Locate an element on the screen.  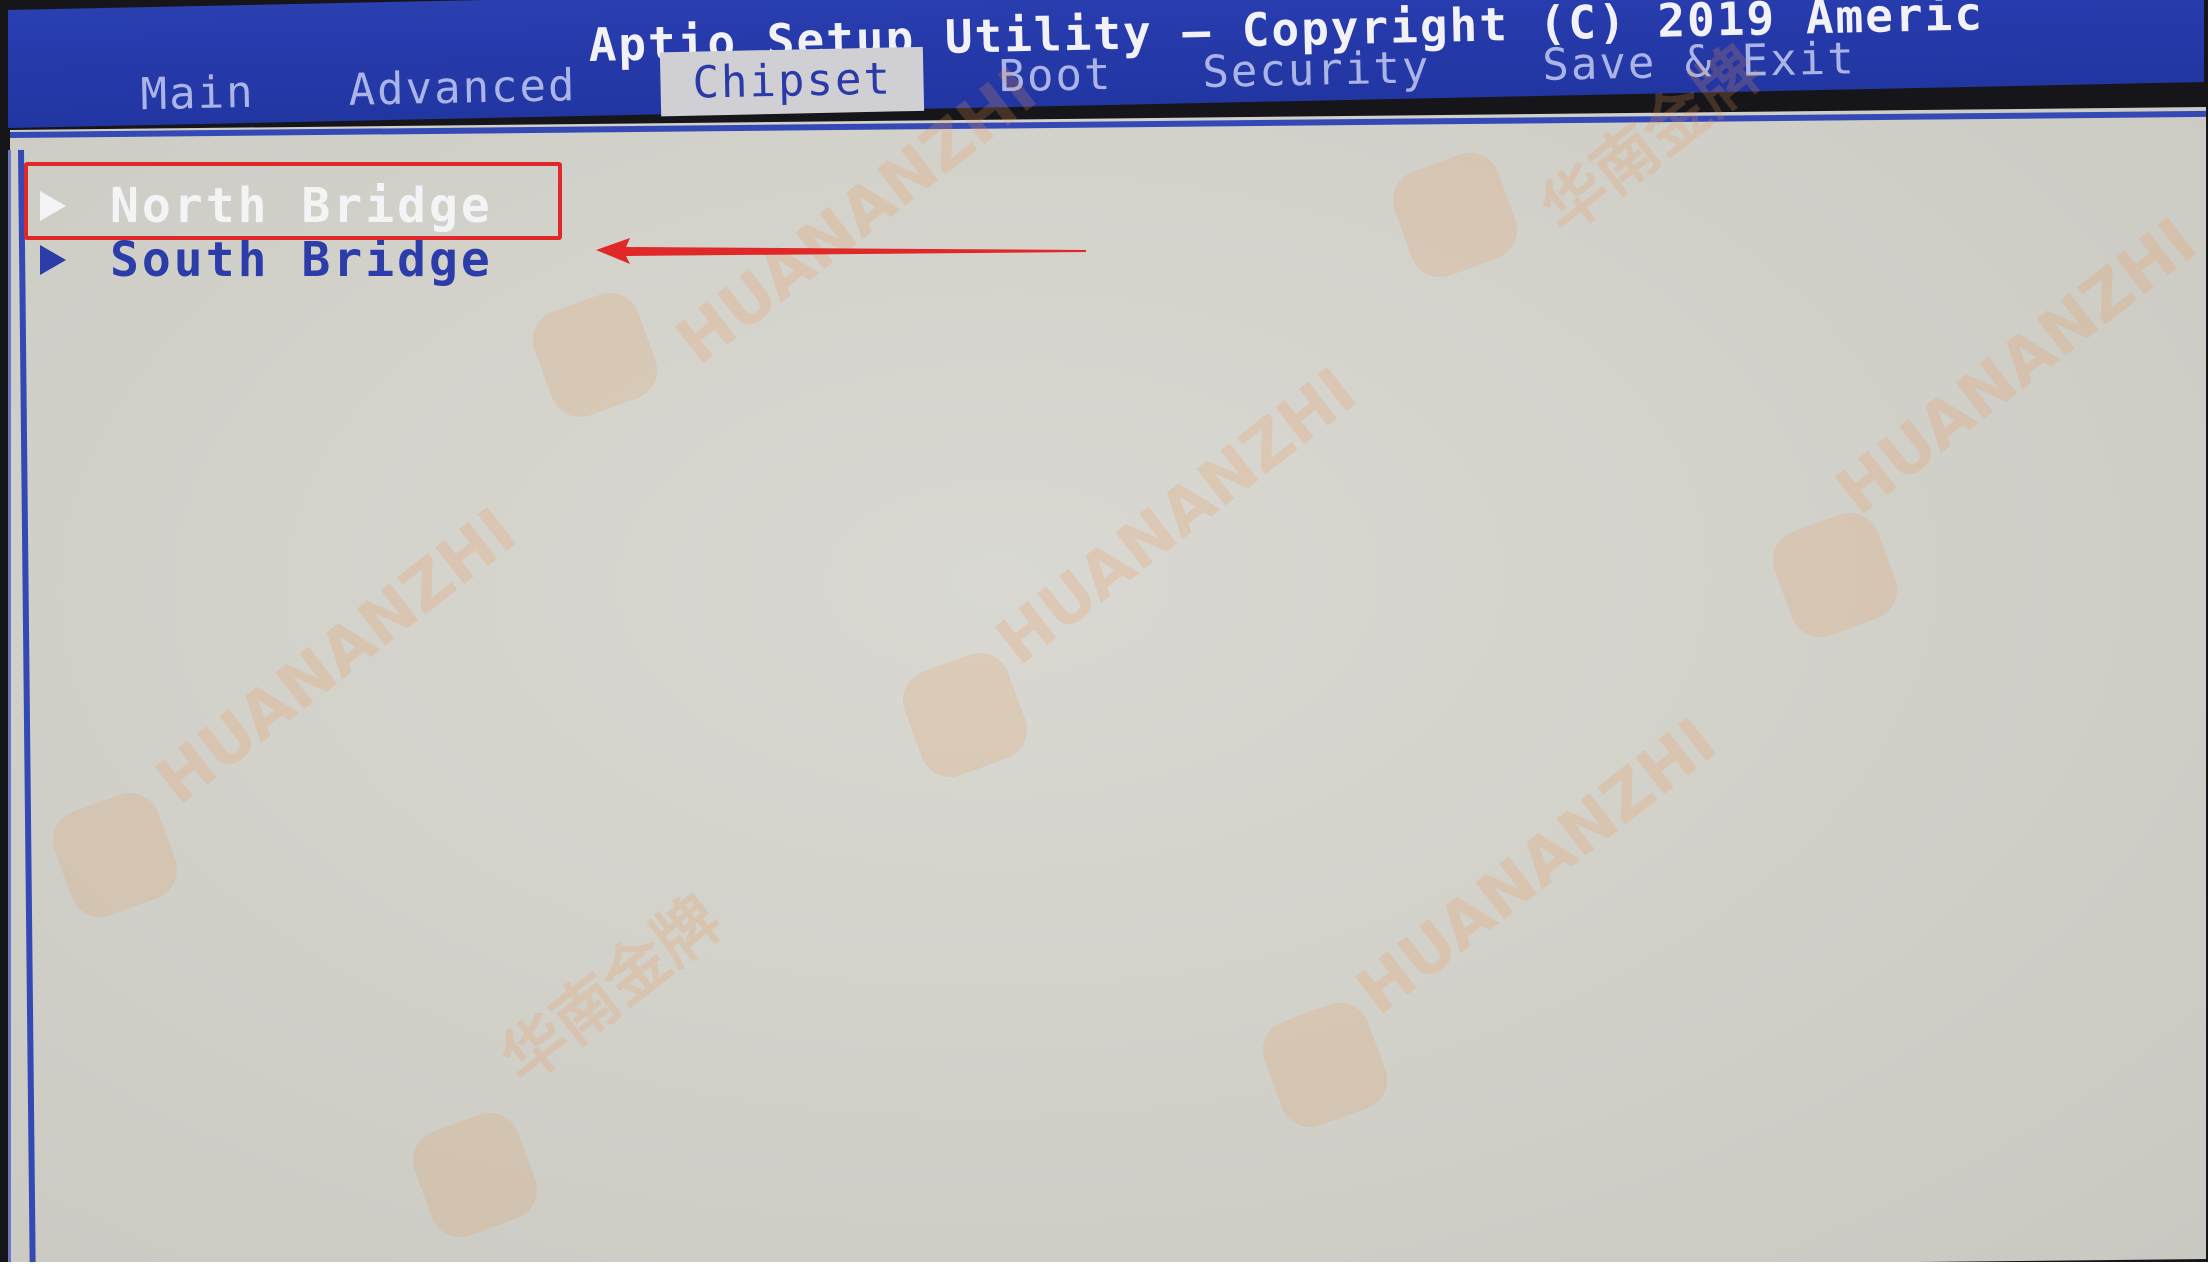
annotation-highlight-box is located at coordinates (293, 201).